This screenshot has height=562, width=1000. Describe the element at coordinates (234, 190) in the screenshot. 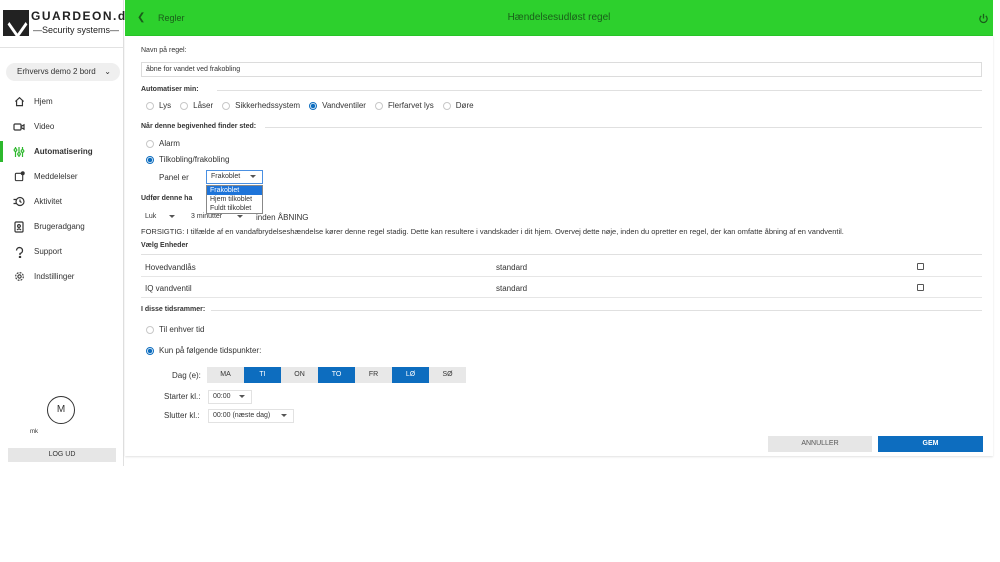

I see `dropdown-option-frakoblet: Frakoblet` at that location.